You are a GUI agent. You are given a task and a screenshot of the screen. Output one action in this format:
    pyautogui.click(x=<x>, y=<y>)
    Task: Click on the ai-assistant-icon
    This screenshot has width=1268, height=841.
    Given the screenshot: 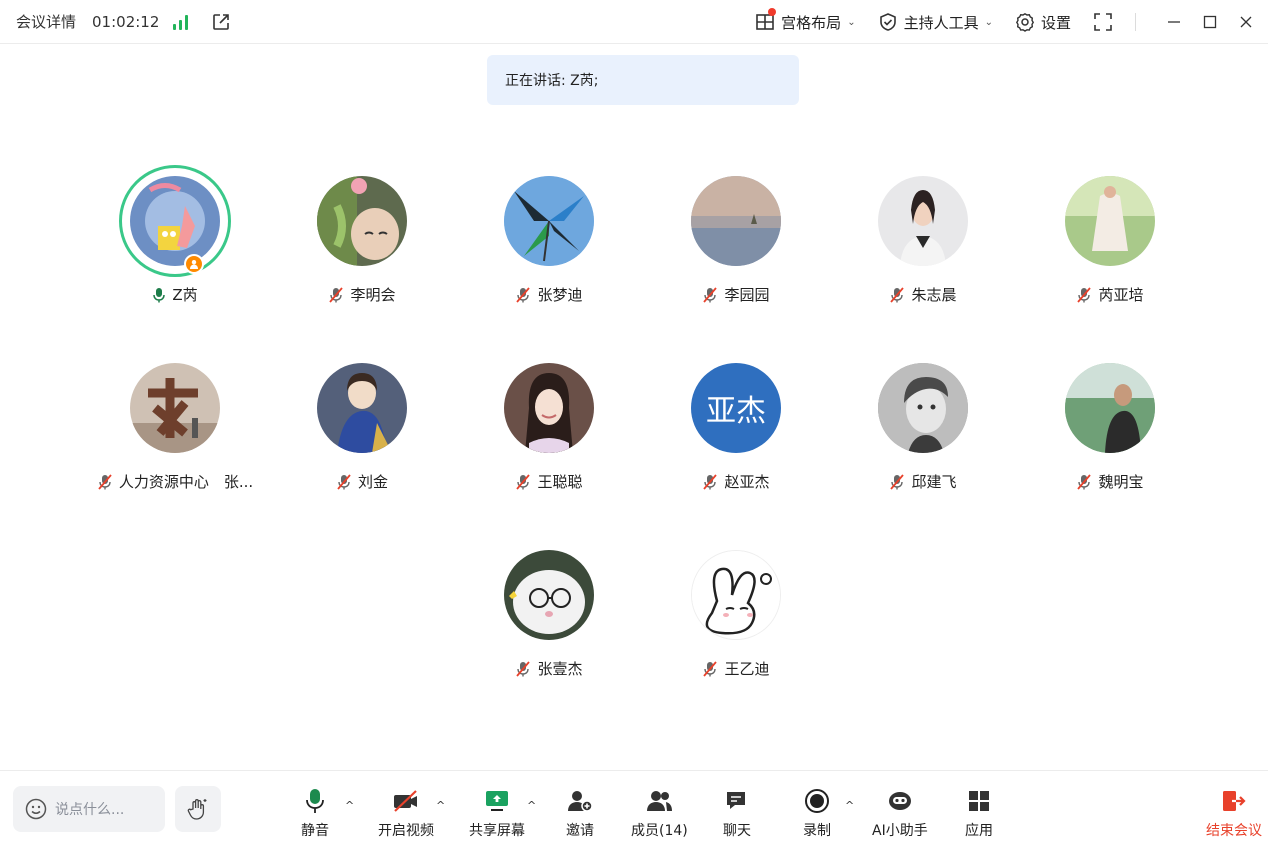 What is the action you would take?
    pyautogui.click(x=899, y=801)
    